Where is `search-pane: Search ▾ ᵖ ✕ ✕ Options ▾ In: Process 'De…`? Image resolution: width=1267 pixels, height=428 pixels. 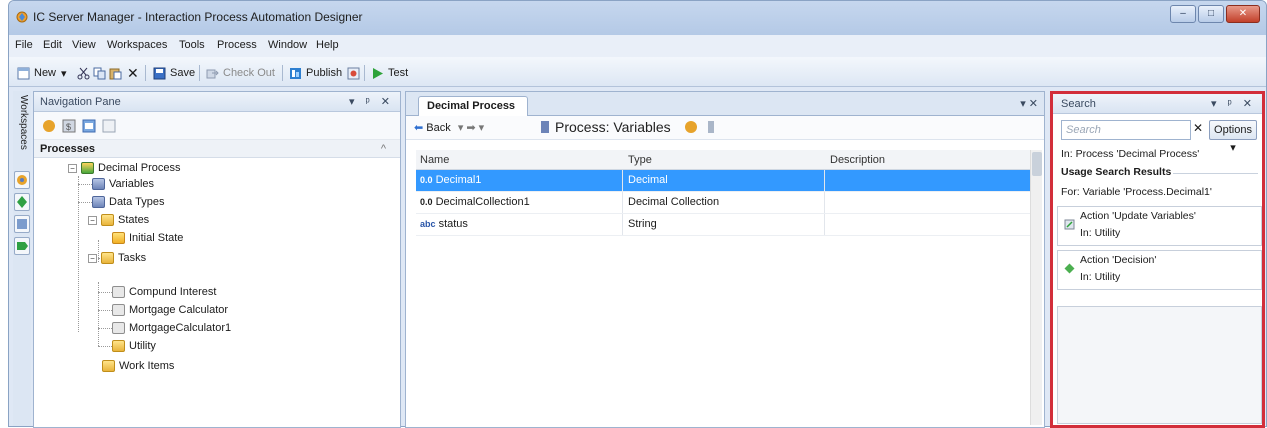 search-pane: Search ▾ ᵖ ✕ ✕ Options ▾ In: Process 'De… is located at coordinates (1157, 259).